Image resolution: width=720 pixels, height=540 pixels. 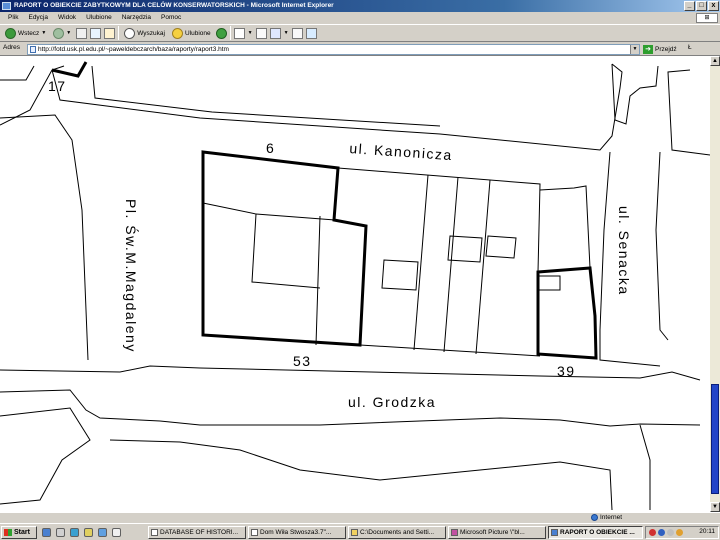 What do you see at coordinates (10, 33) in the screenshot?
I see `back-arrow-icon` at bounding box center [10, 33].